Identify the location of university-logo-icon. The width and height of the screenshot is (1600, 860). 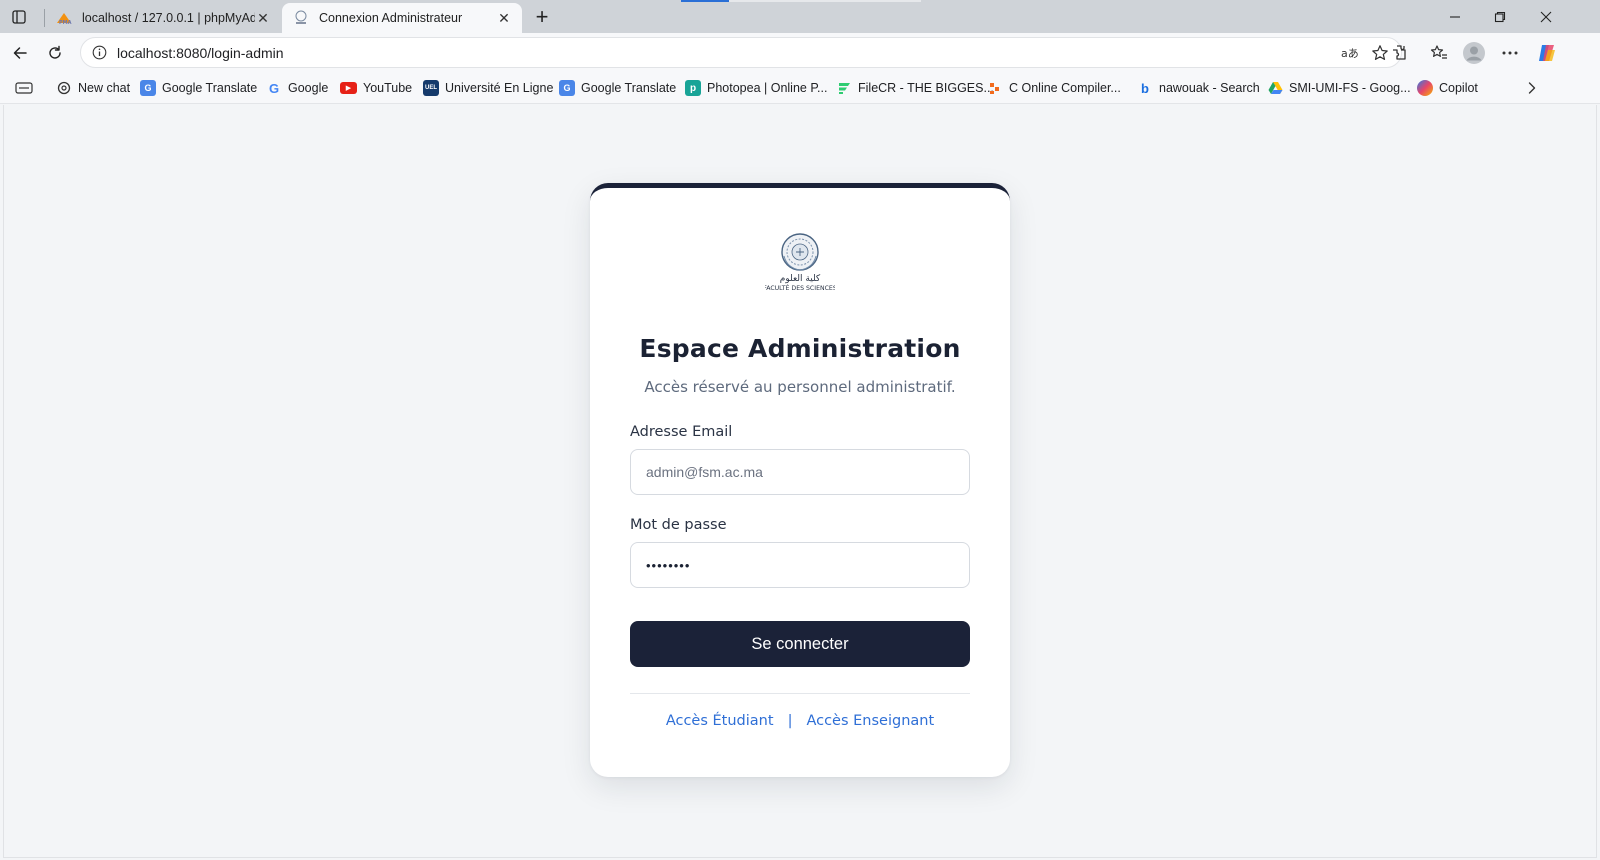
(301, 18).